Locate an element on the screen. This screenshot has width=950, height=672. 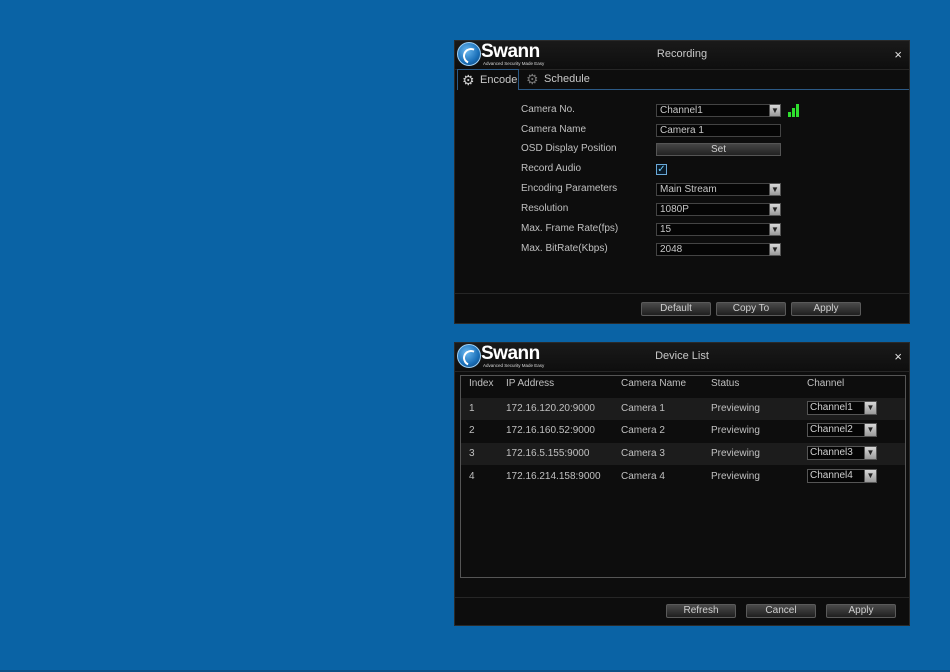
window-title: Recording is located at coordinates (682, 54).